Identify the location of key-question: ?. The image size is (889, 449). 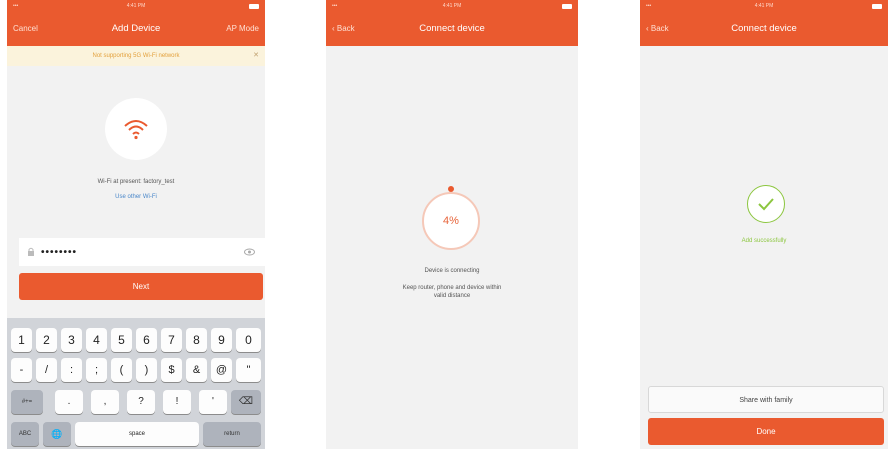
(141, 402).